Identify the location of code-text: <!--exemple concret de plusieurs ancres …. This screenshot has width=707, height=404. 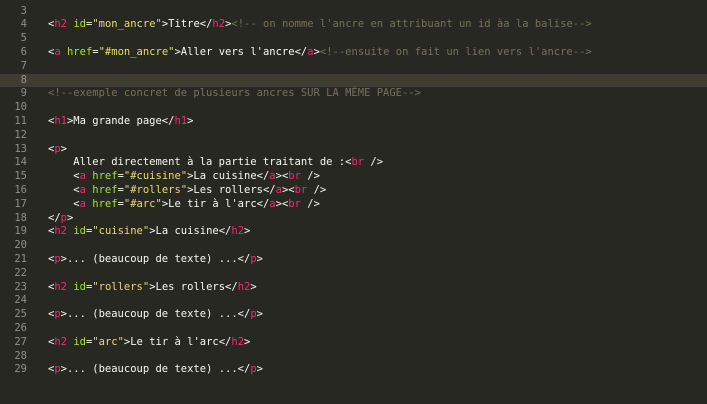
(234, 94).